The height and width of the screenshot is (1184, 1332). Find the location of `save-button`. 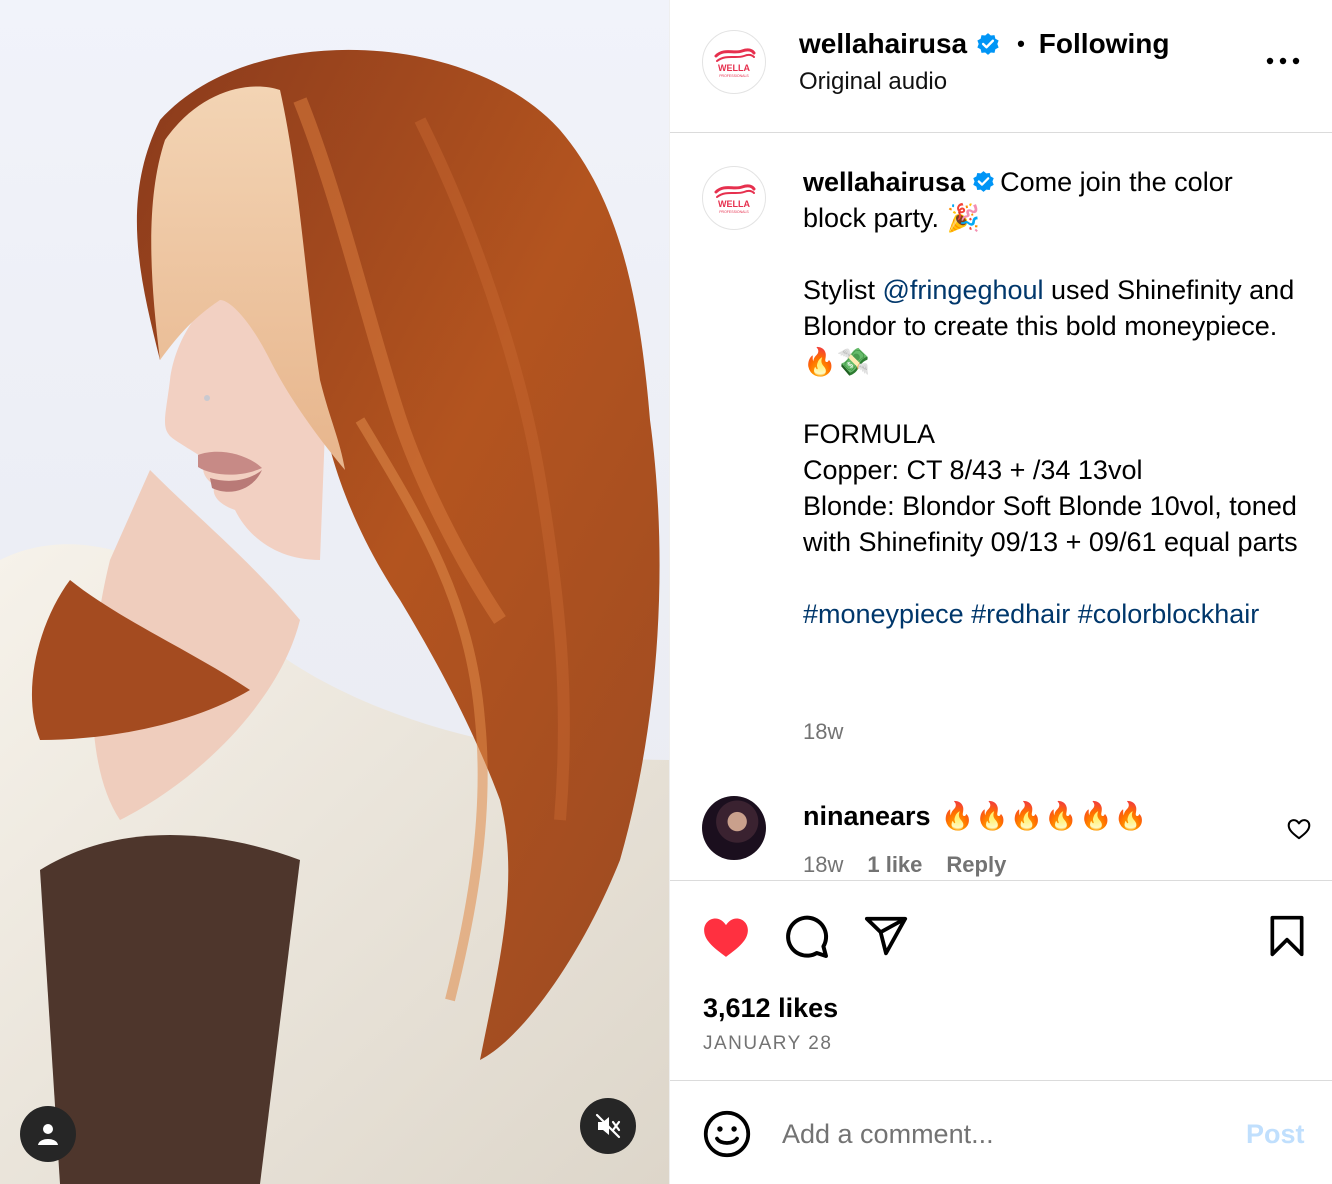

save-button is located at coordinates (1287, 936).